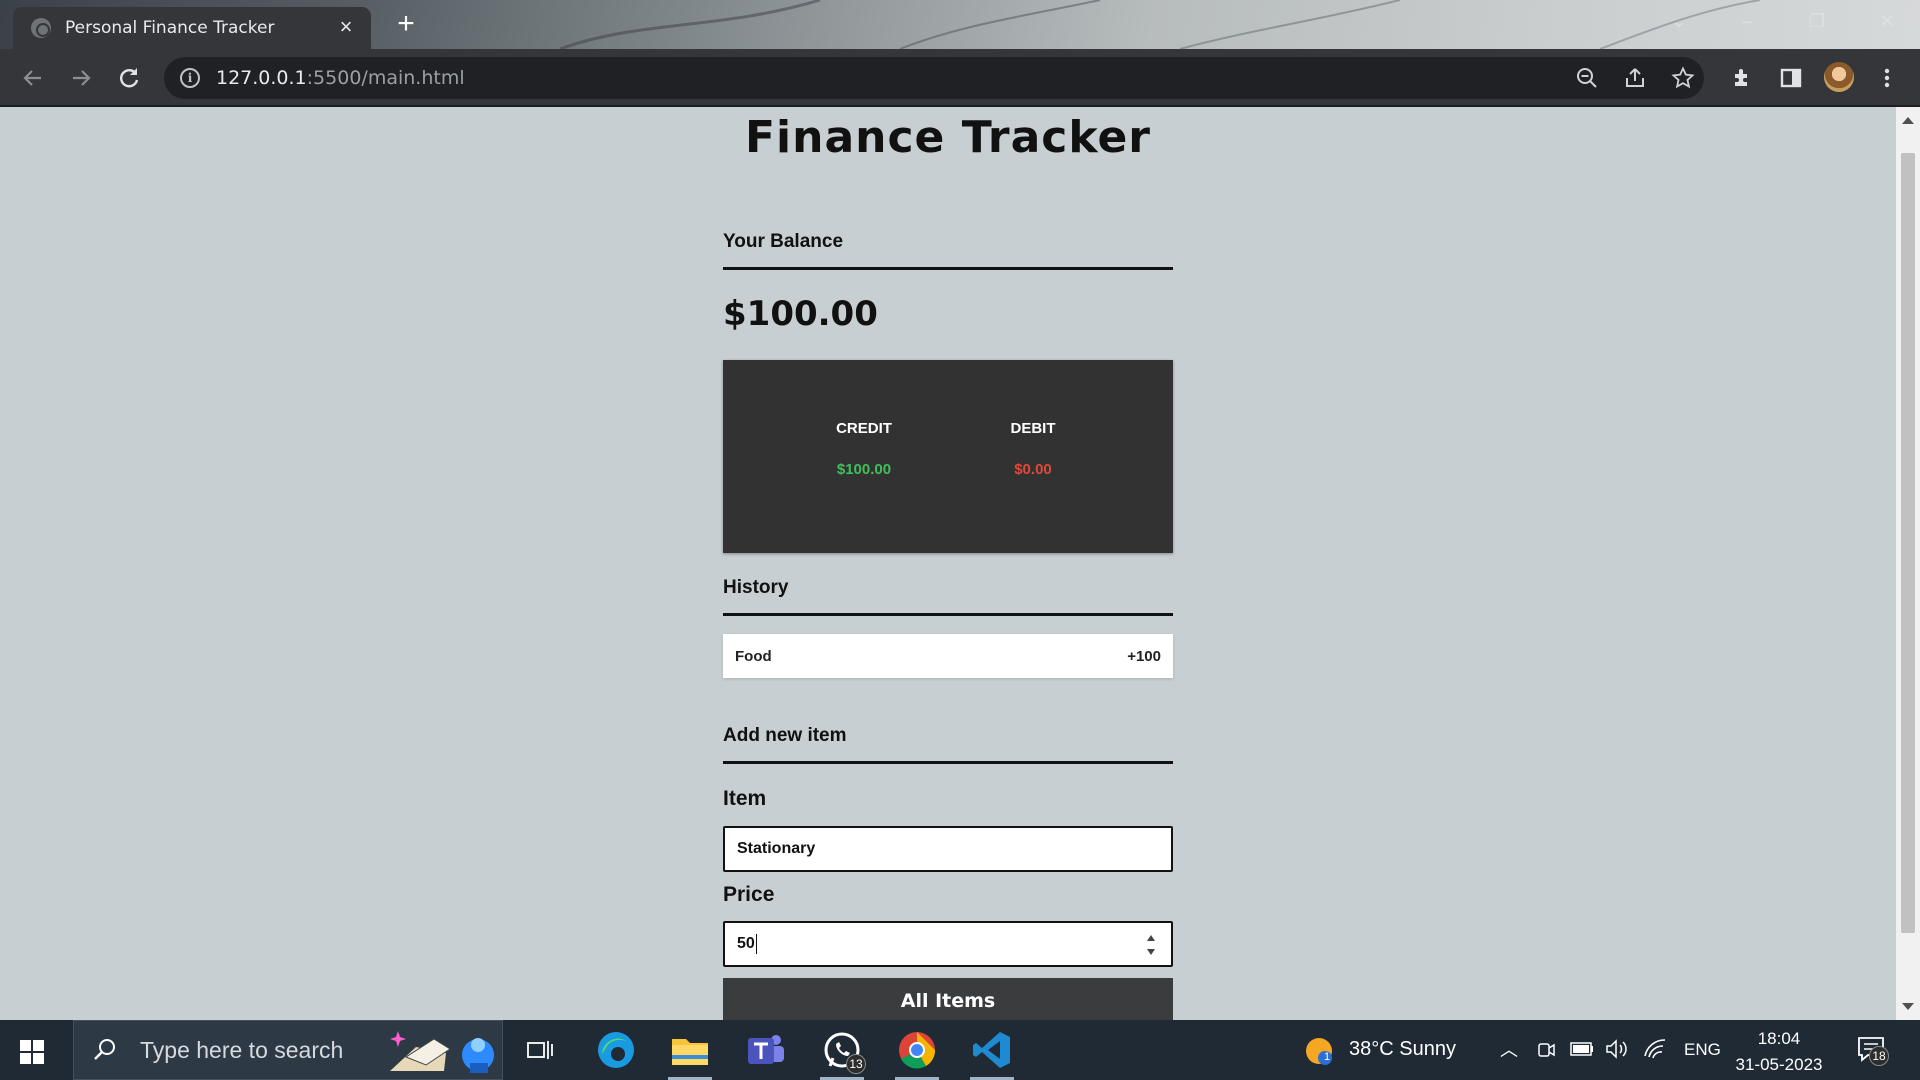  What do you see at coordinates (1582, 1051) in the screenshot?
I see `battery-icon` at bounding box center [1582, 1051].